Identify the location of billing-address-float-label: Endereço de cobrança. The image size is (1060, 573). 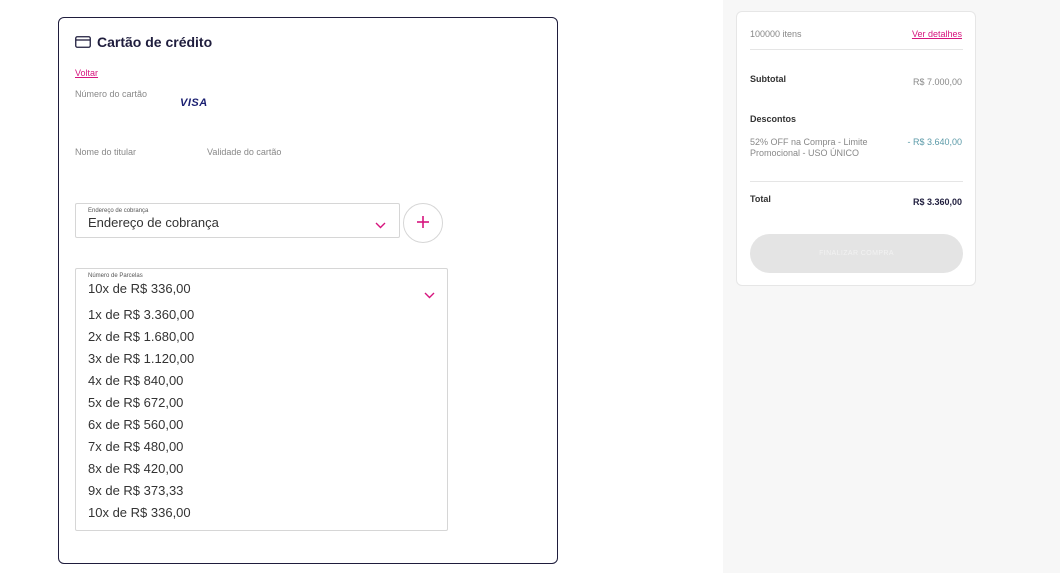
(118, 211).